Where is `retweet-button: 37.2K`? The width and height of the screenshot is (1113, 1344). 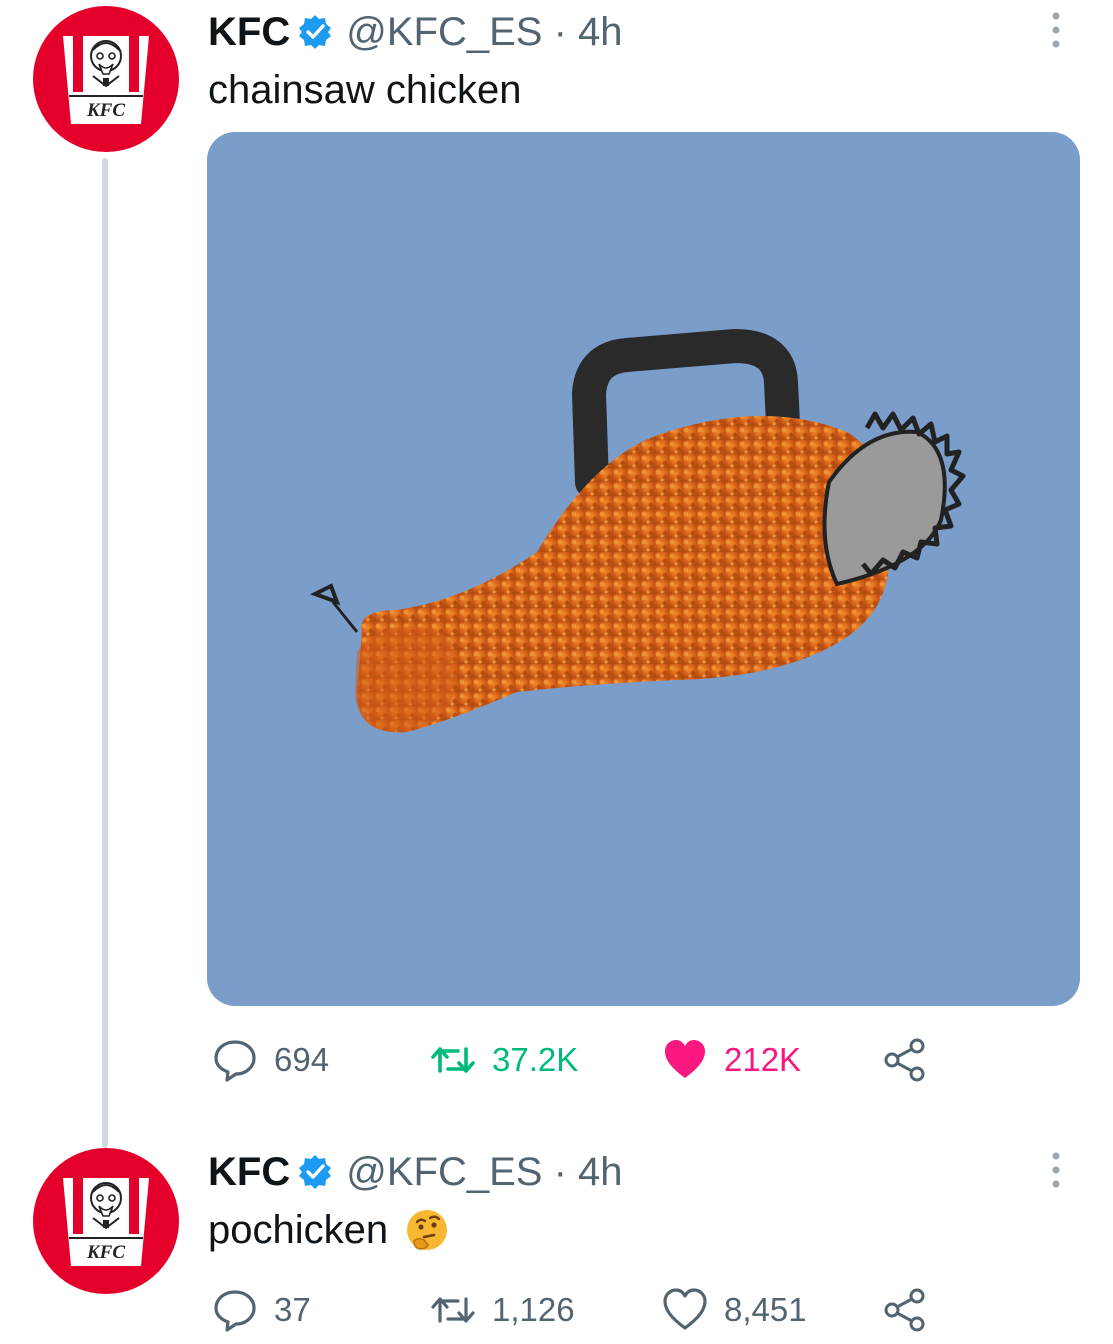 retweet-button: 37.2K is located at coordinates (504, 1060).